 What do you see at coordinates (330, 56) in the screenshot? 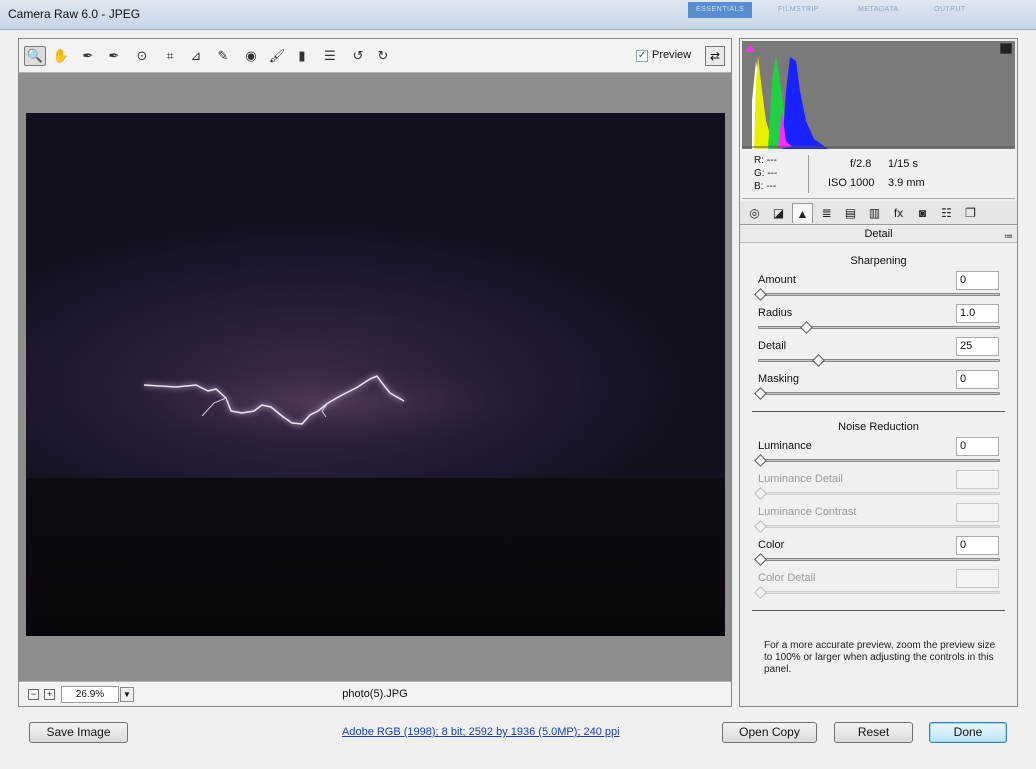
I see `preferences-tool-icon: ☰` at bounding box center [330, 56].